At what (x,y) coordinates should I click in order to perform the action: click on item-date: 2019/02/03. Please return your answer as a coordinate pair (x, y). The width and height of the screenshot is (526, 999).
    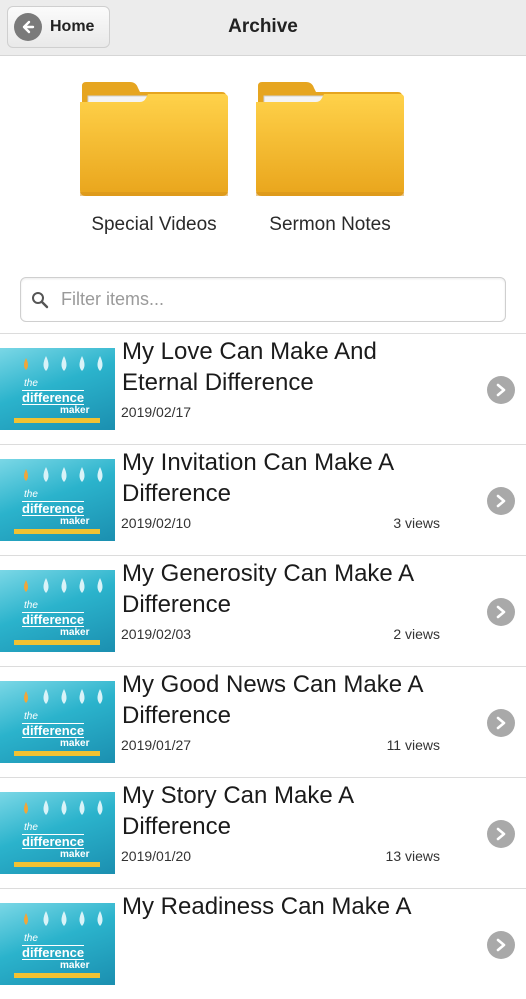
    Looking at the image, I should click on (156, 634).